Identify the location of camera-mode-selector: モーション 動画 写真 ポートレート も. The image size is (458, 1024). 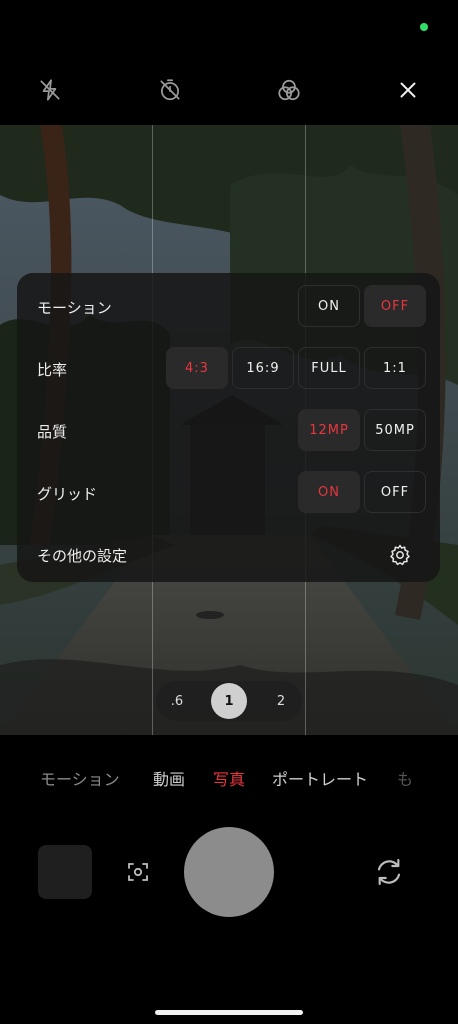
(229, 779).